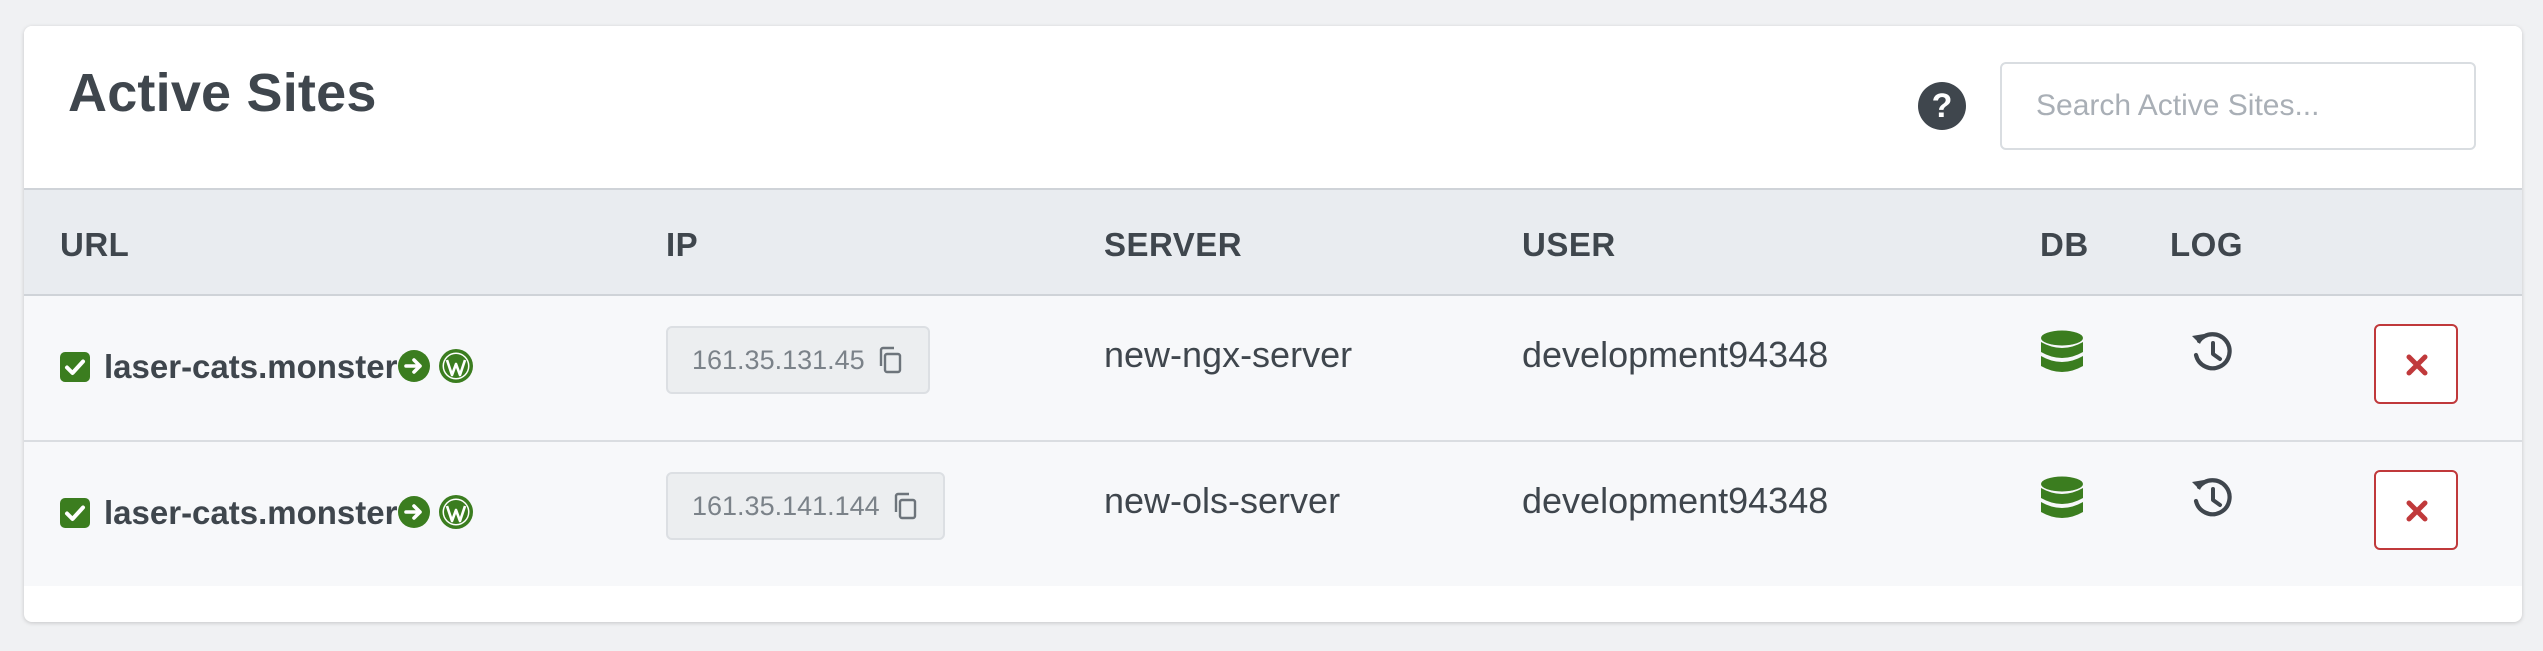 Image resolution: width=2543 pixels, height=651 pixels. Describe the element at coordinates (222, 93) in the screenshot. I see `page-title: Active Sites` at that location.